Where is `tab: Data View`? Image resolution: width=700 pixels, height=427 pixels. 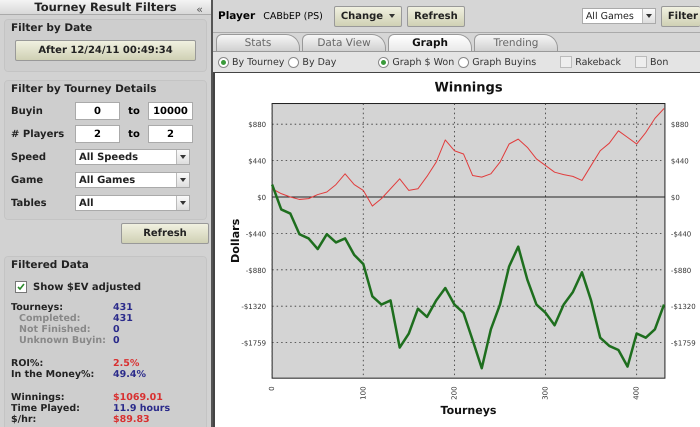
tab: Data View is located at coordinates (344, 42).